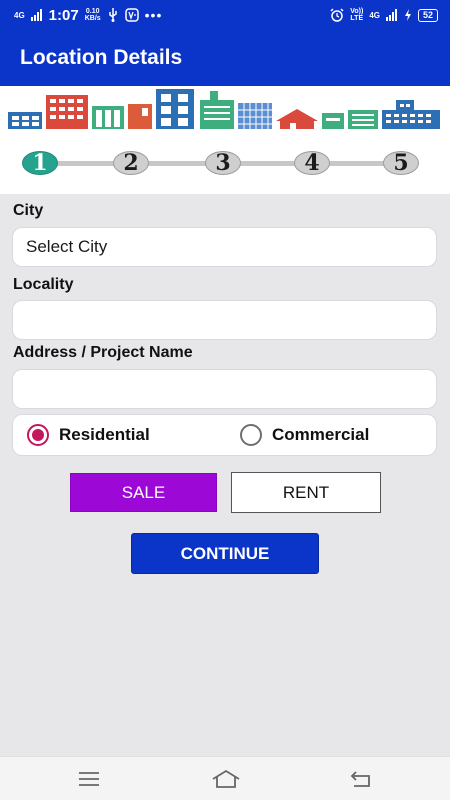  What do you see at coordinates (131, 163) in the screenshot?
I see `step-2: 2` at bounding box center [131, 163].